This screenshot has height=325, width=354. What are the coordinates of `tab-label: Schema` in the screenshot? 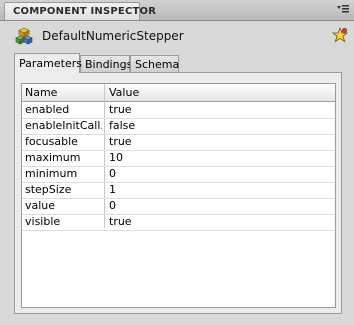 It's located at (157, 64).